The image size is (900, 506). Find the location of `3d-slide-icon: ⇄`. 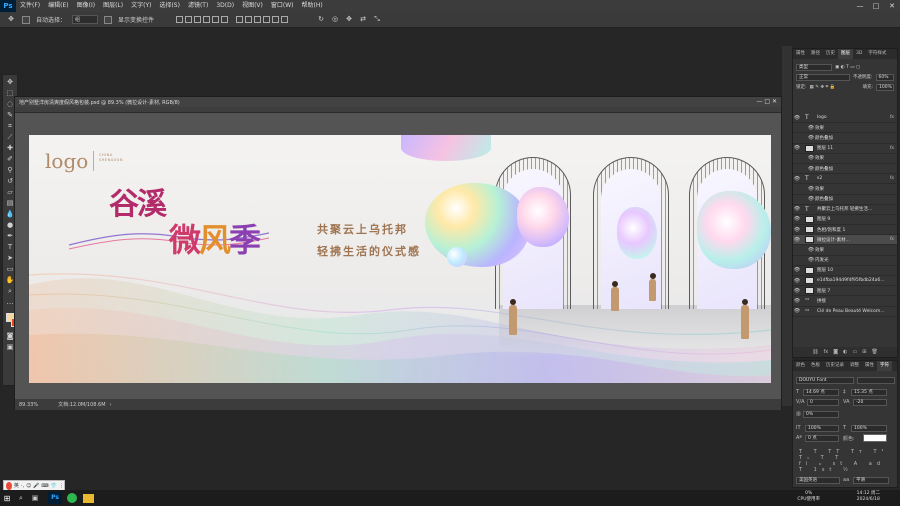

3d-slide-icon: ⇄ is located at coordinates (363, 19).